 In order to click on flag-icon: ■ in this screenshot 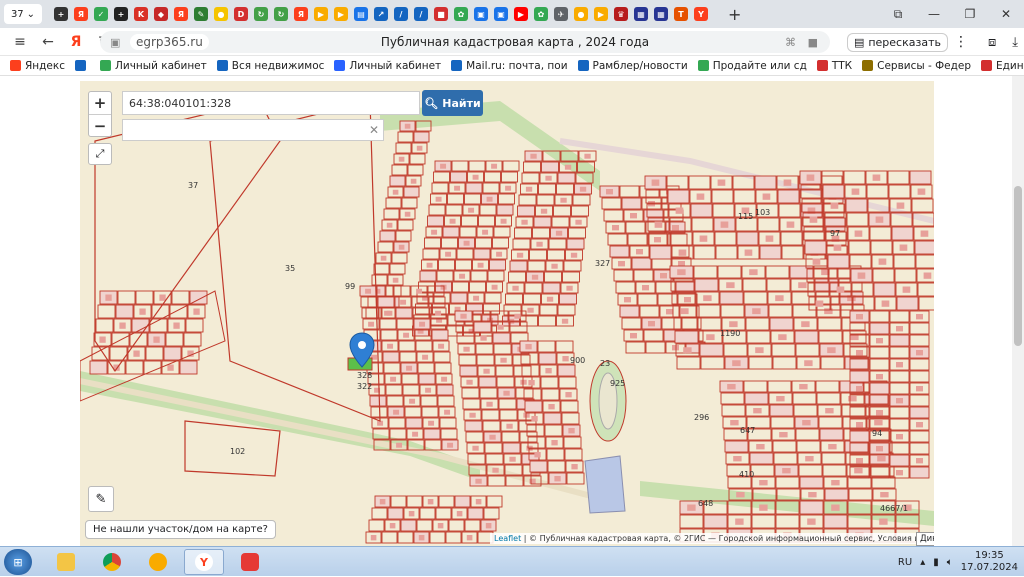, I will do `click(441, 14)`.